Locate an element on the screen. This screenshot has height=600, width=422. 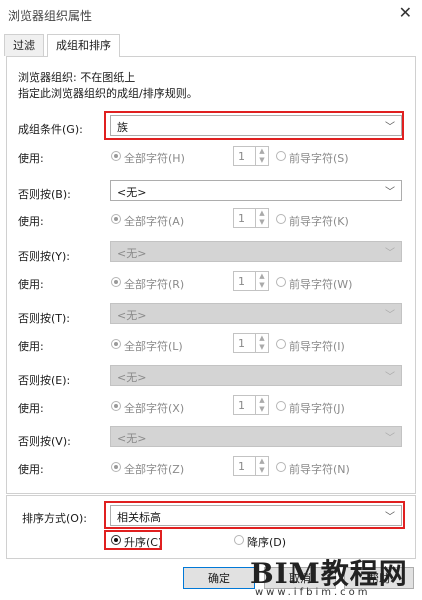
close-icon: ✕ is located at coordinates (405, 13).